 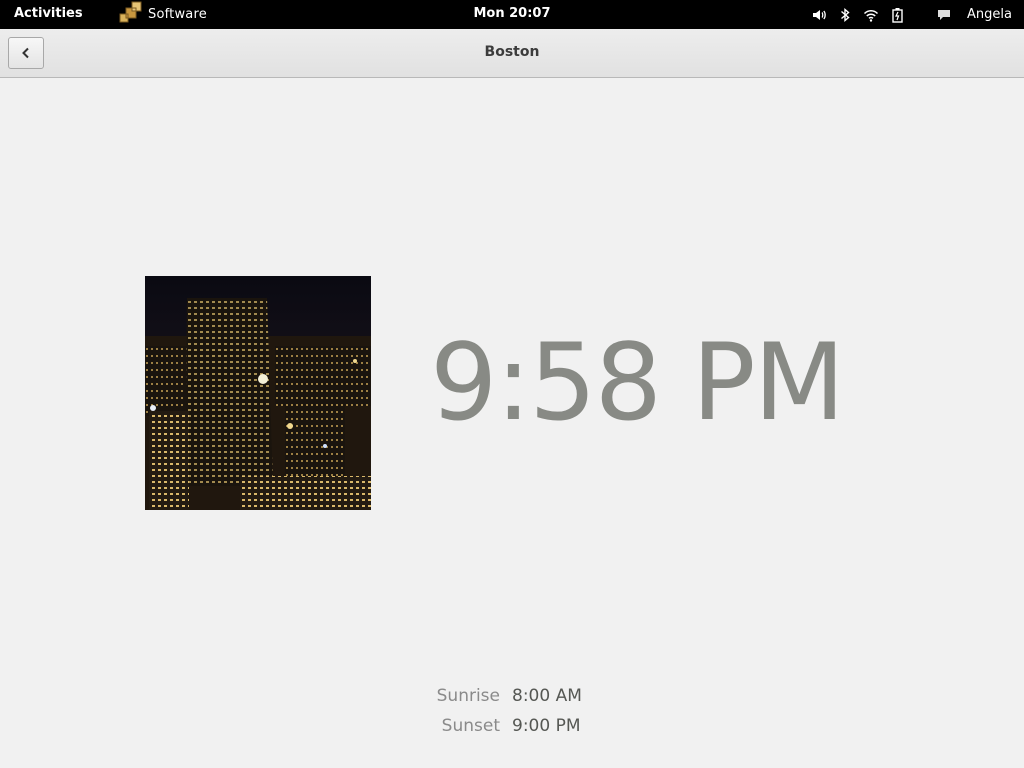 What do you see at coordinates (845, 15) in the screenshot?
I see `bluetooth-icon` at bounding box center [845, 15].